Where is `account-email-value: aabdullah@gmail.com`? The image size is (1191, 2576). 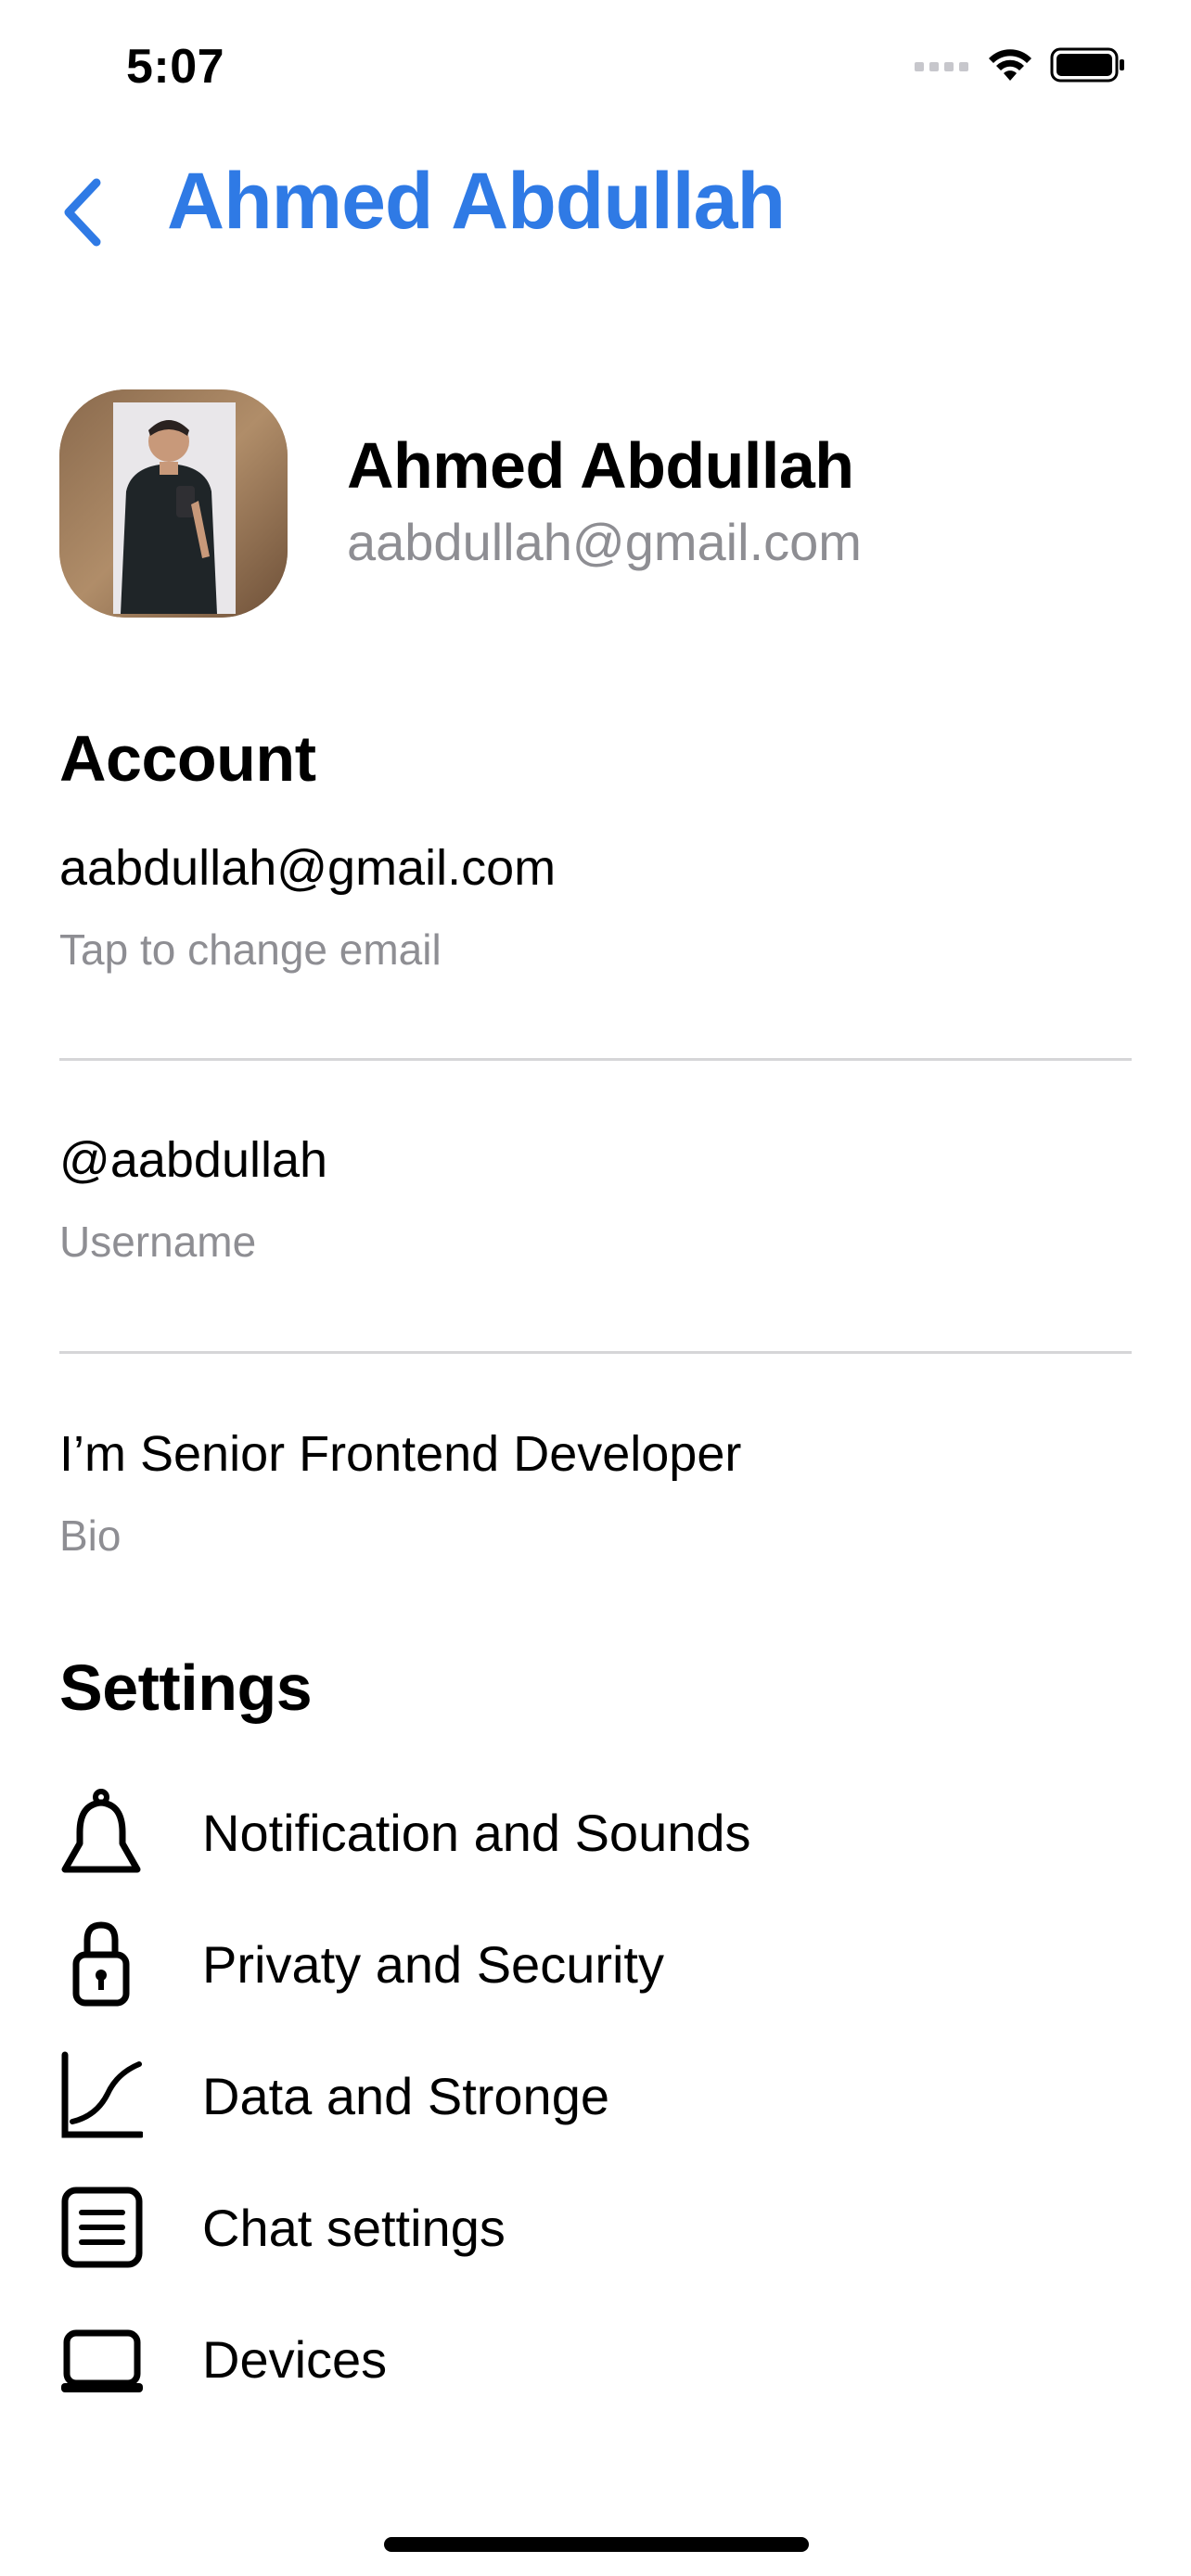
account-email-value: aabdullah@gmail.com is located at coordinates (308, 868).